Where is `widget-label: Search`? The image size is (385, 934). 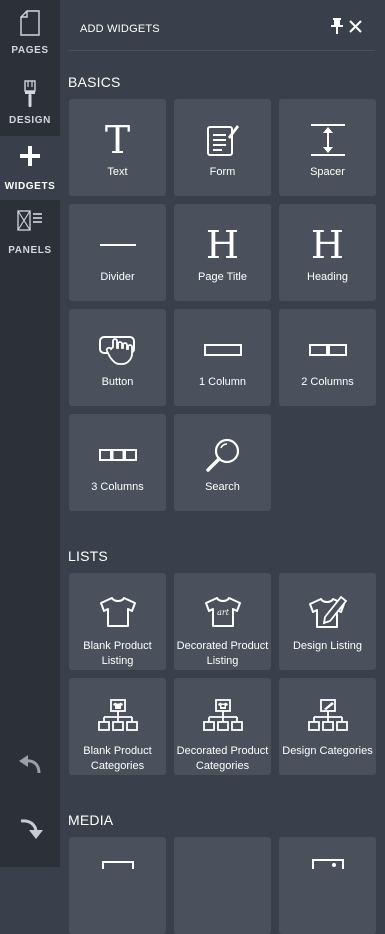 widget-label: Search is located at coordinates (222, 487).